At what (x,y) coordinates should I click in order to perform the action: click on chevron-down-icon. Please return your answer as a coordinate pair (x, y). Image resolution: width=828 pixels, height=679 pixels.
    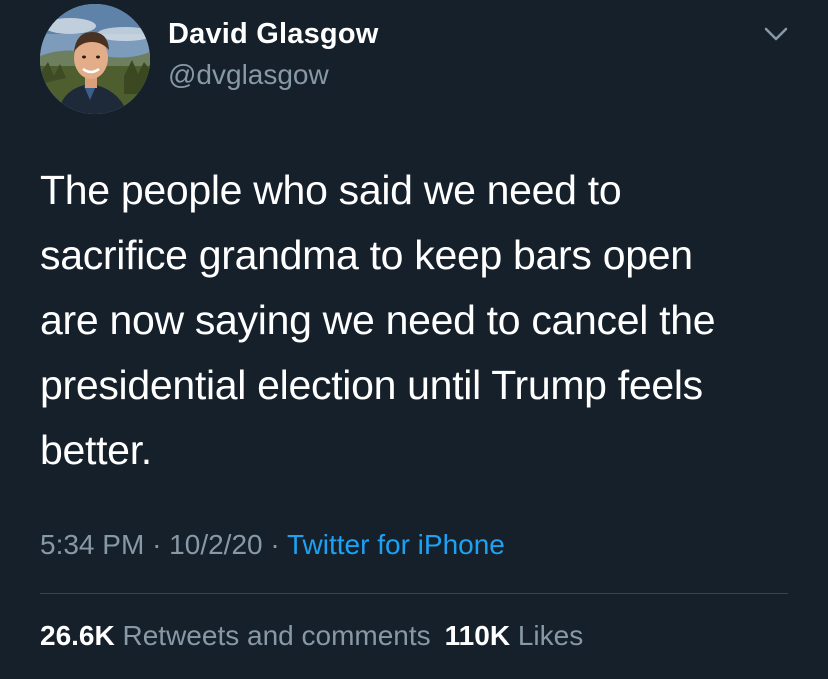
    Looking at the image, I should click on (776, 34).